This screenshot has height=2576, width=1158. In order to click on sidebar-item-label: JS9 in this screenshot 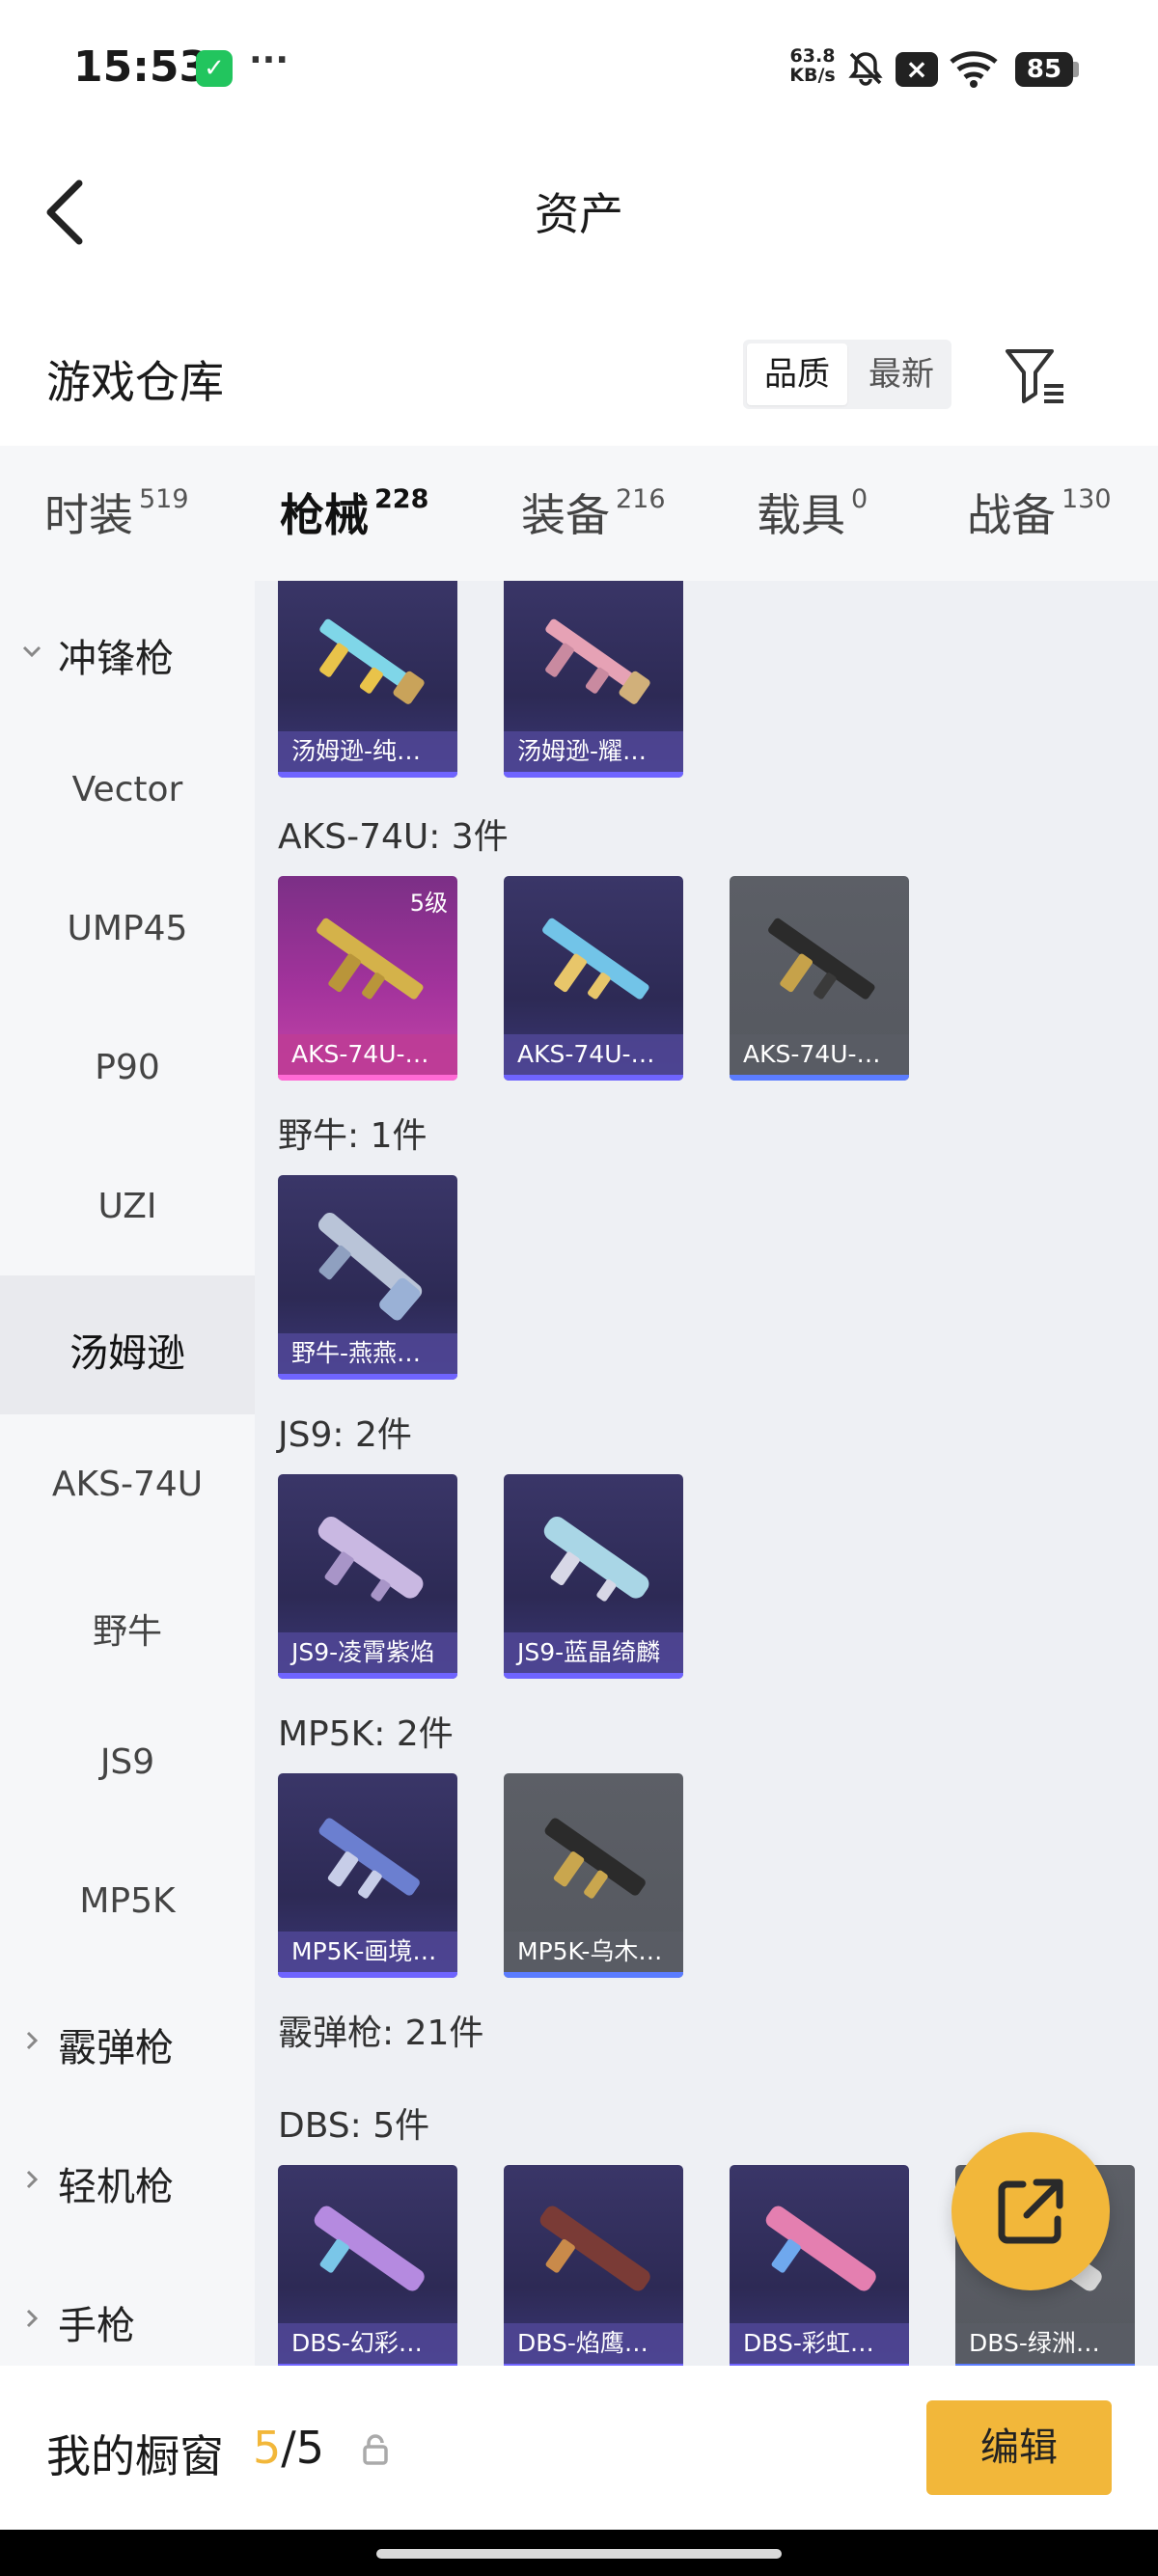, I will do `click(127, 1762)`.